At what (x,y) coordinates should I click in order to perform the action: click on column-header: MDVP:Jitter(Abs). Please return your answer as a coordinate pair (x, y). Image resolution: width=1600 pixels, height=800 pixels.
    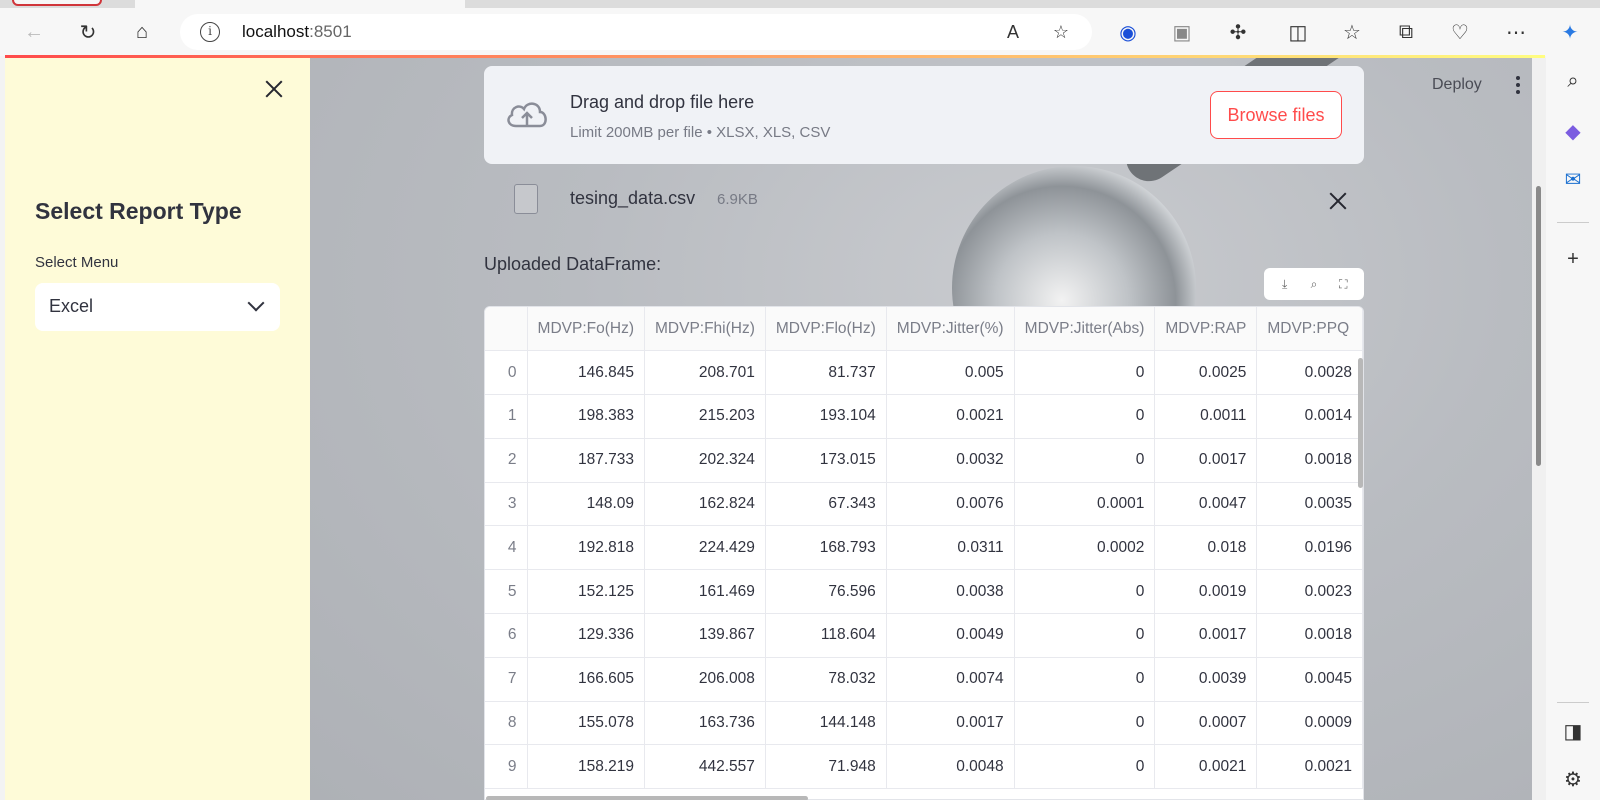
    Looking at the image, I should click on (1085, 329).